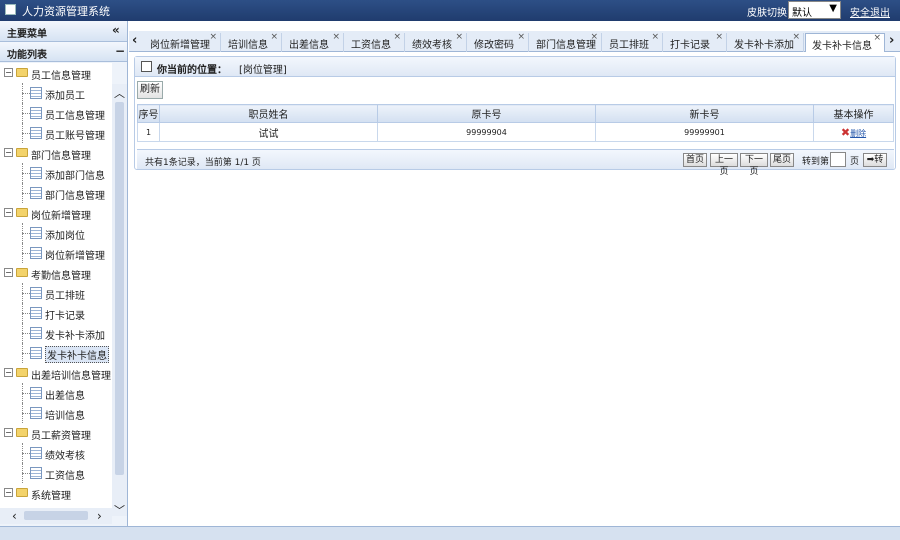  Describe the element at coordinates (375, 42) in the screenshot. I see `tab: 工资信息 ×` at that location.